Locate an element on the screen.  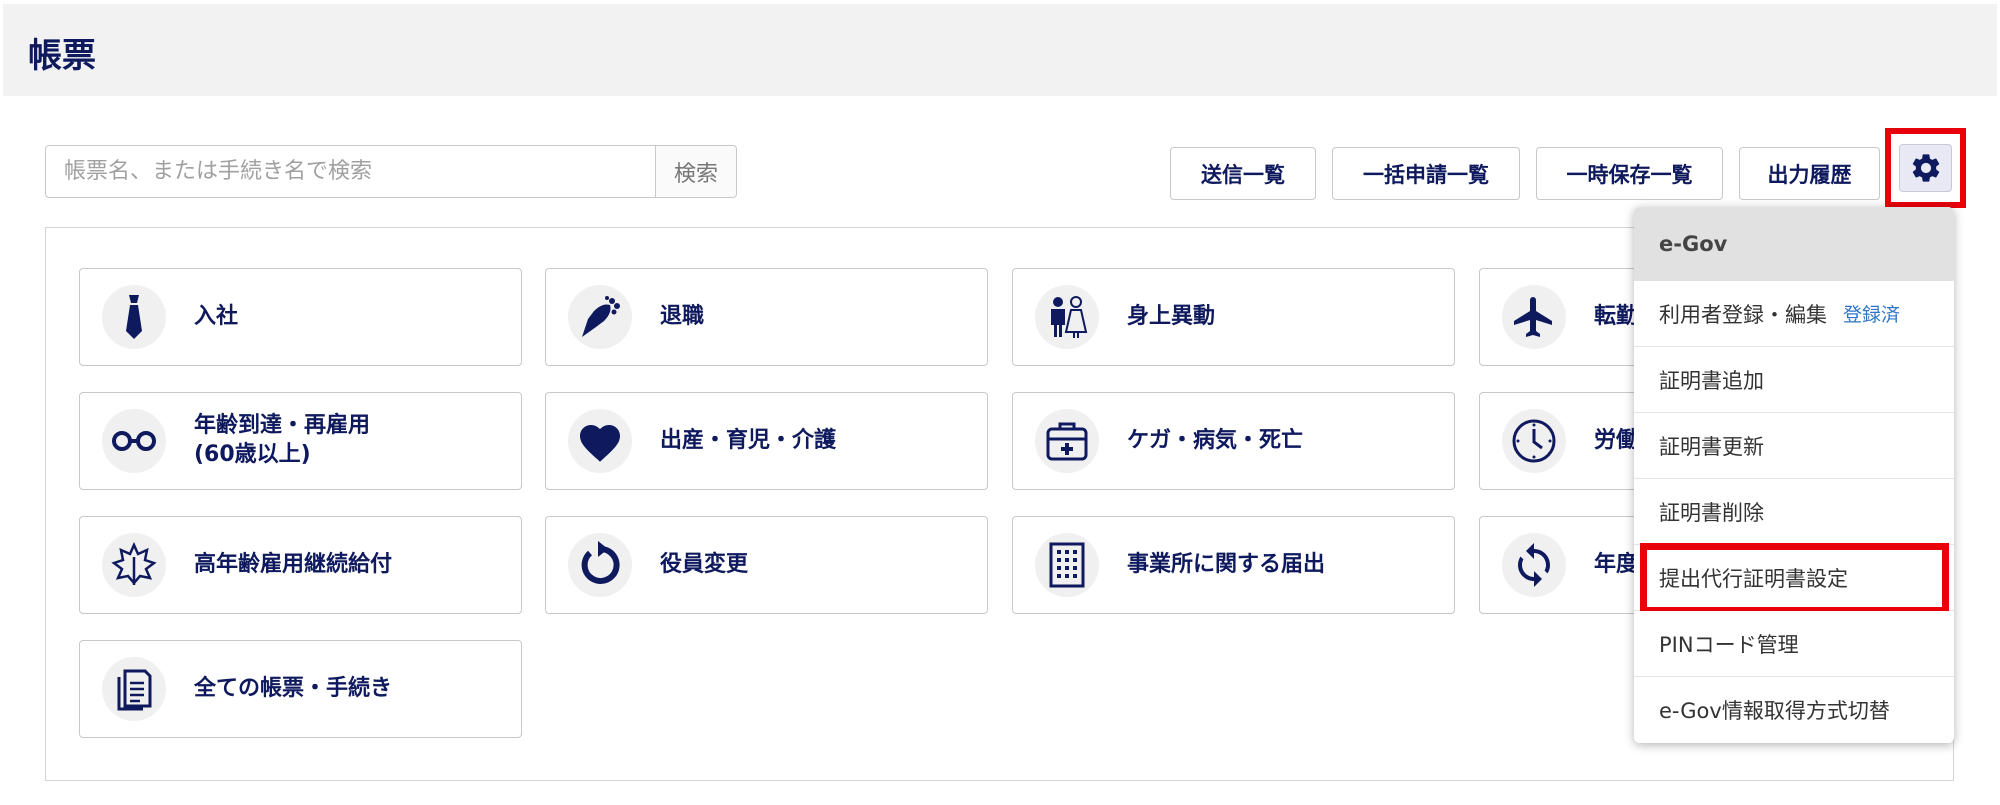
card-label: 退職 is located at coordinates (682, 316).